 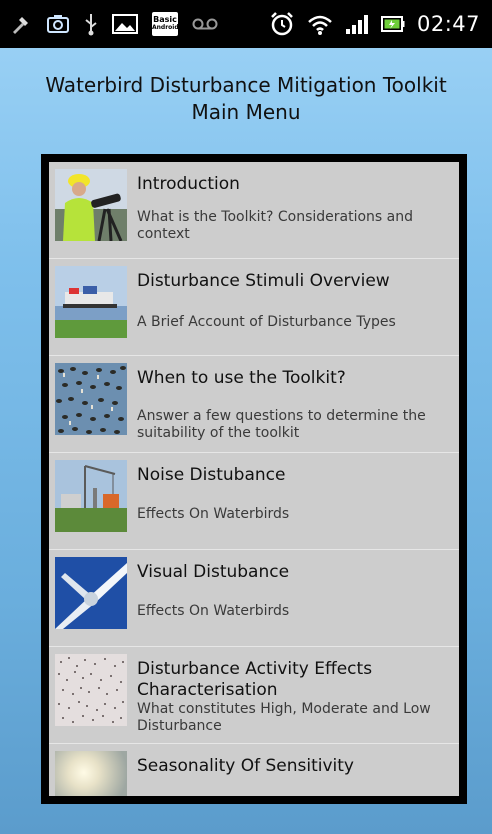 What do you see at coordinates (91, 773) in the screenshot?
I see `hazy-sun-thumb` at bounding box center [91, 773].